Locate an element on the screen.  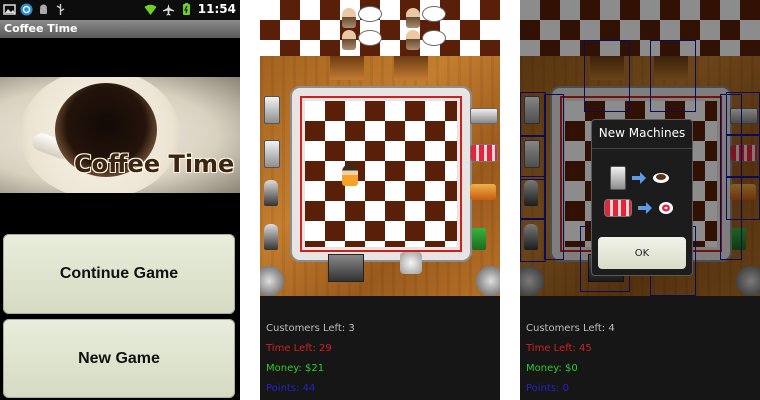
recycle-bin-icon is located at coordinates (479, 239).